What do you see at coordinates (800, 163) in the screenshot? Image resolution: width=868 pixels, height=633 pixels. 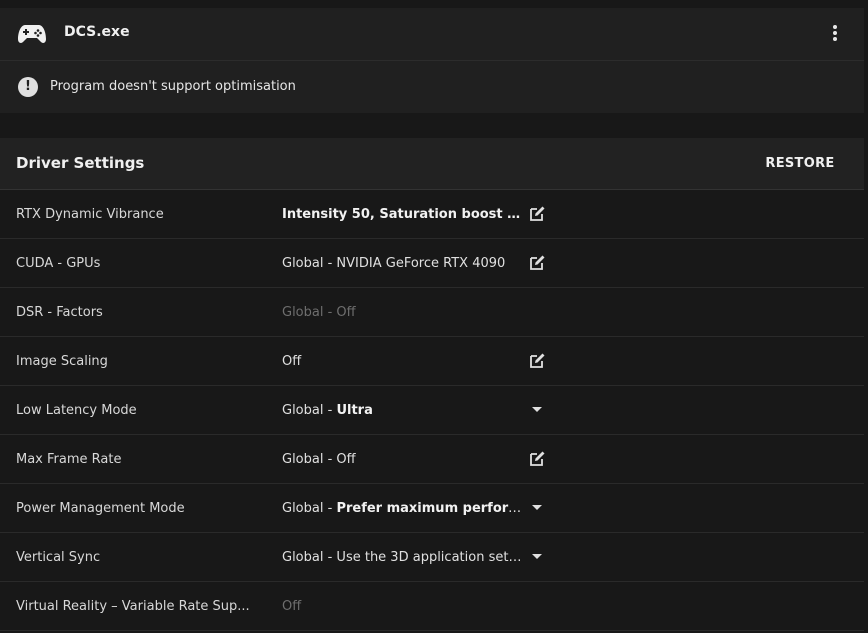 I see `restore-button: RESTORE` at bounding box center [800, 163].